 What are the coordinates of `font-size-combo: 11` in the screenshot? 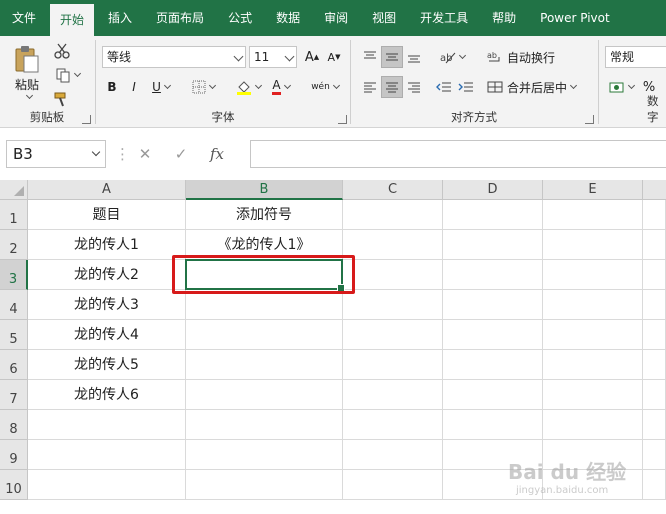 It's located at (273, 57).